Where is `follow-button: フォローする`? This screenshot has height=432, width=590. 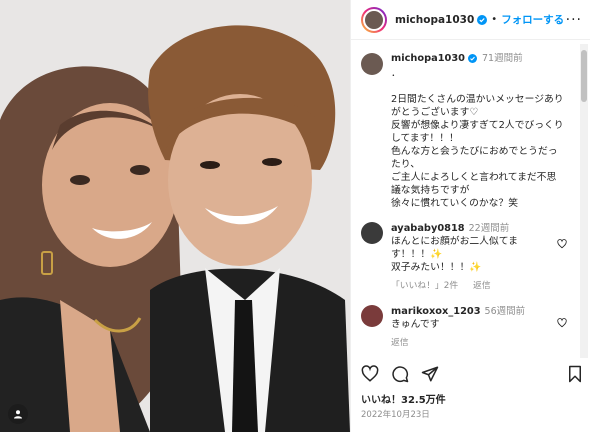
follow-button: フォローする is located at coordinates (532, 19).